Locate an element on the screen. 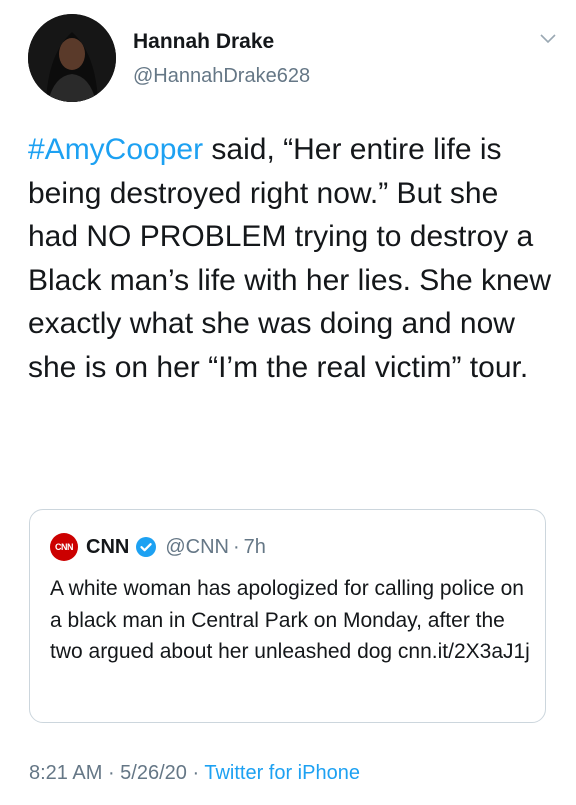 This screenshot has height=805, width=576. quoted-author-handle: @CNN is located at coordinates (197, 546).